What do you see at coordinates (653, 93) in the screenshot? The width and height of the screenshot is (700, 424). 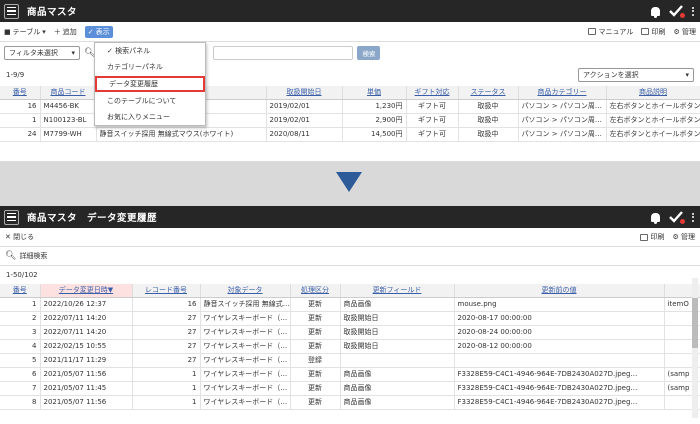 I see `top-col-header: 商品説明` at bounding box center [653, 93].